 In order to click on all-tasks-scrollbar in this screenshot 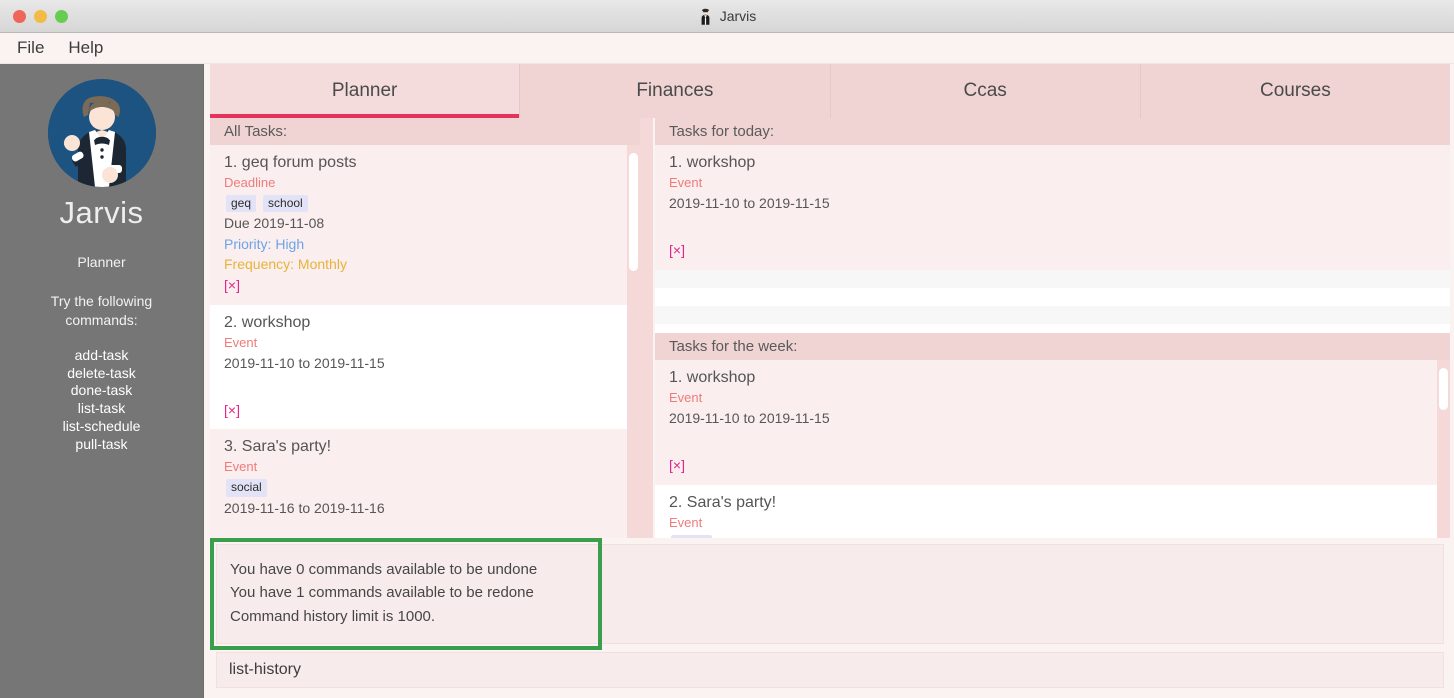, I will do `click(633, 341)`.